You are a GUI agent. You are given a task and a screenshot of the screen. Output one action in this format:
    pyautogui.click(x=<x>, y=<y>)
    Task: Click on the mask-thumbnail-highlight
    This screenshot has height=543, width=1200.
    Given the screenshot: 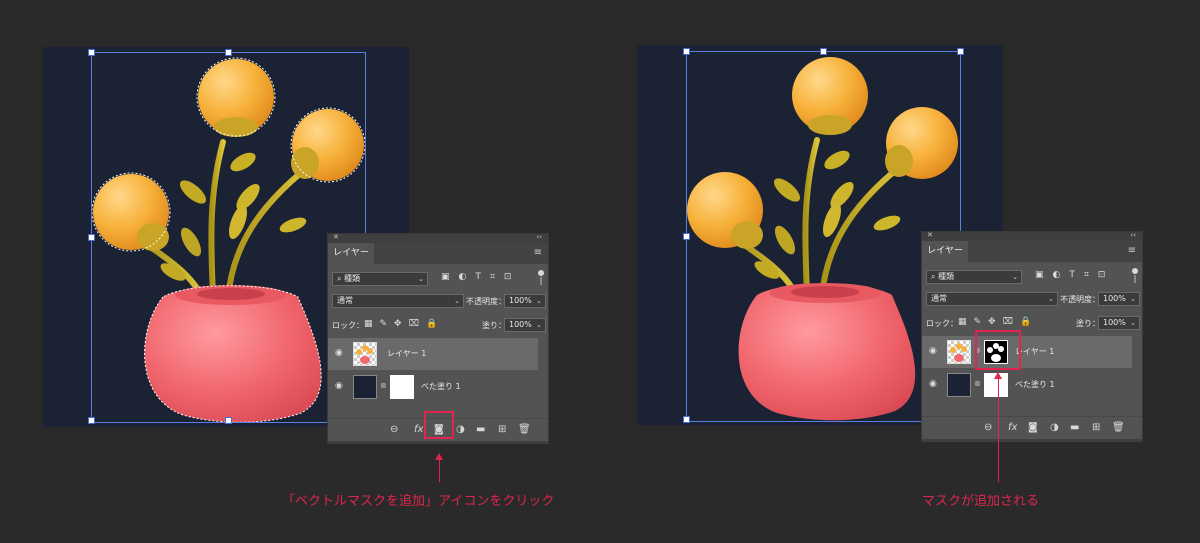 What is the action you would take?
    pyautogui.click(x=998, y=350)
    